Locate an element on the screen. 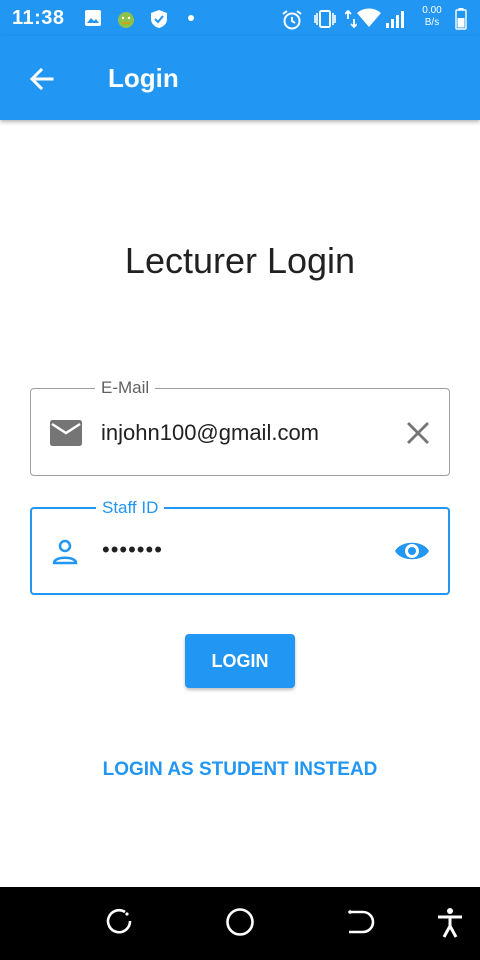  login-as-student-link: LOGIN AS STUDENT INSTEAD is located at coordinates (240, 770).